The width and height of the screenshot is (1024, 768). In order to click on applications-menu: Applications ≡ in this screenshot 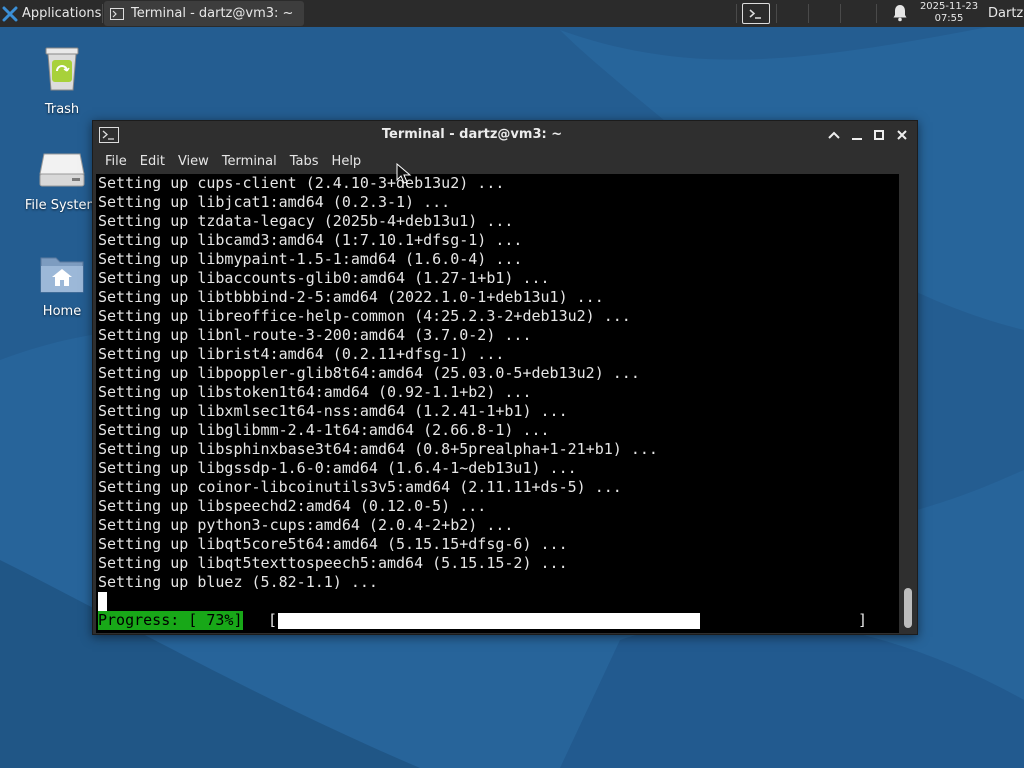, I will do `click(60, 13)`.